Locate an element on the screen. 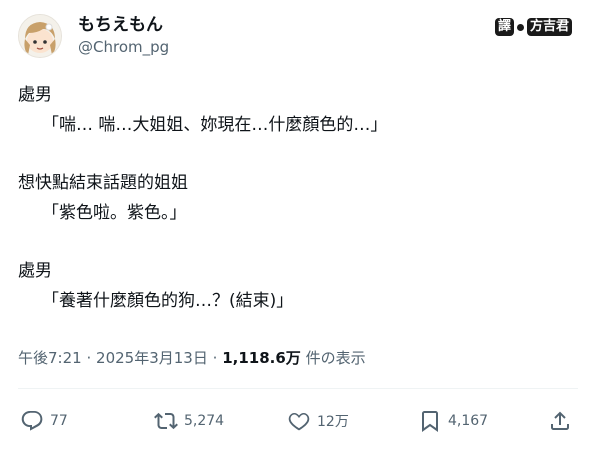 The image size is (598, 450). retweet-count: 5,274 is located at coordinates (204, 421).